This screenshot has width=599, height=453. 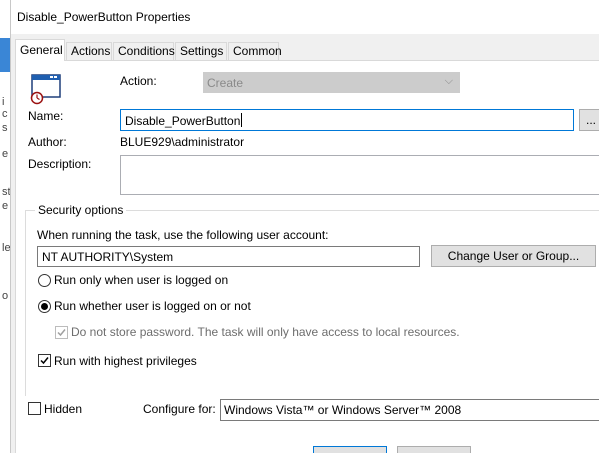 What do you see at coordinates (5, 114) in the screenshot?
I see `background-text: c` at bounding box center [5, 114].